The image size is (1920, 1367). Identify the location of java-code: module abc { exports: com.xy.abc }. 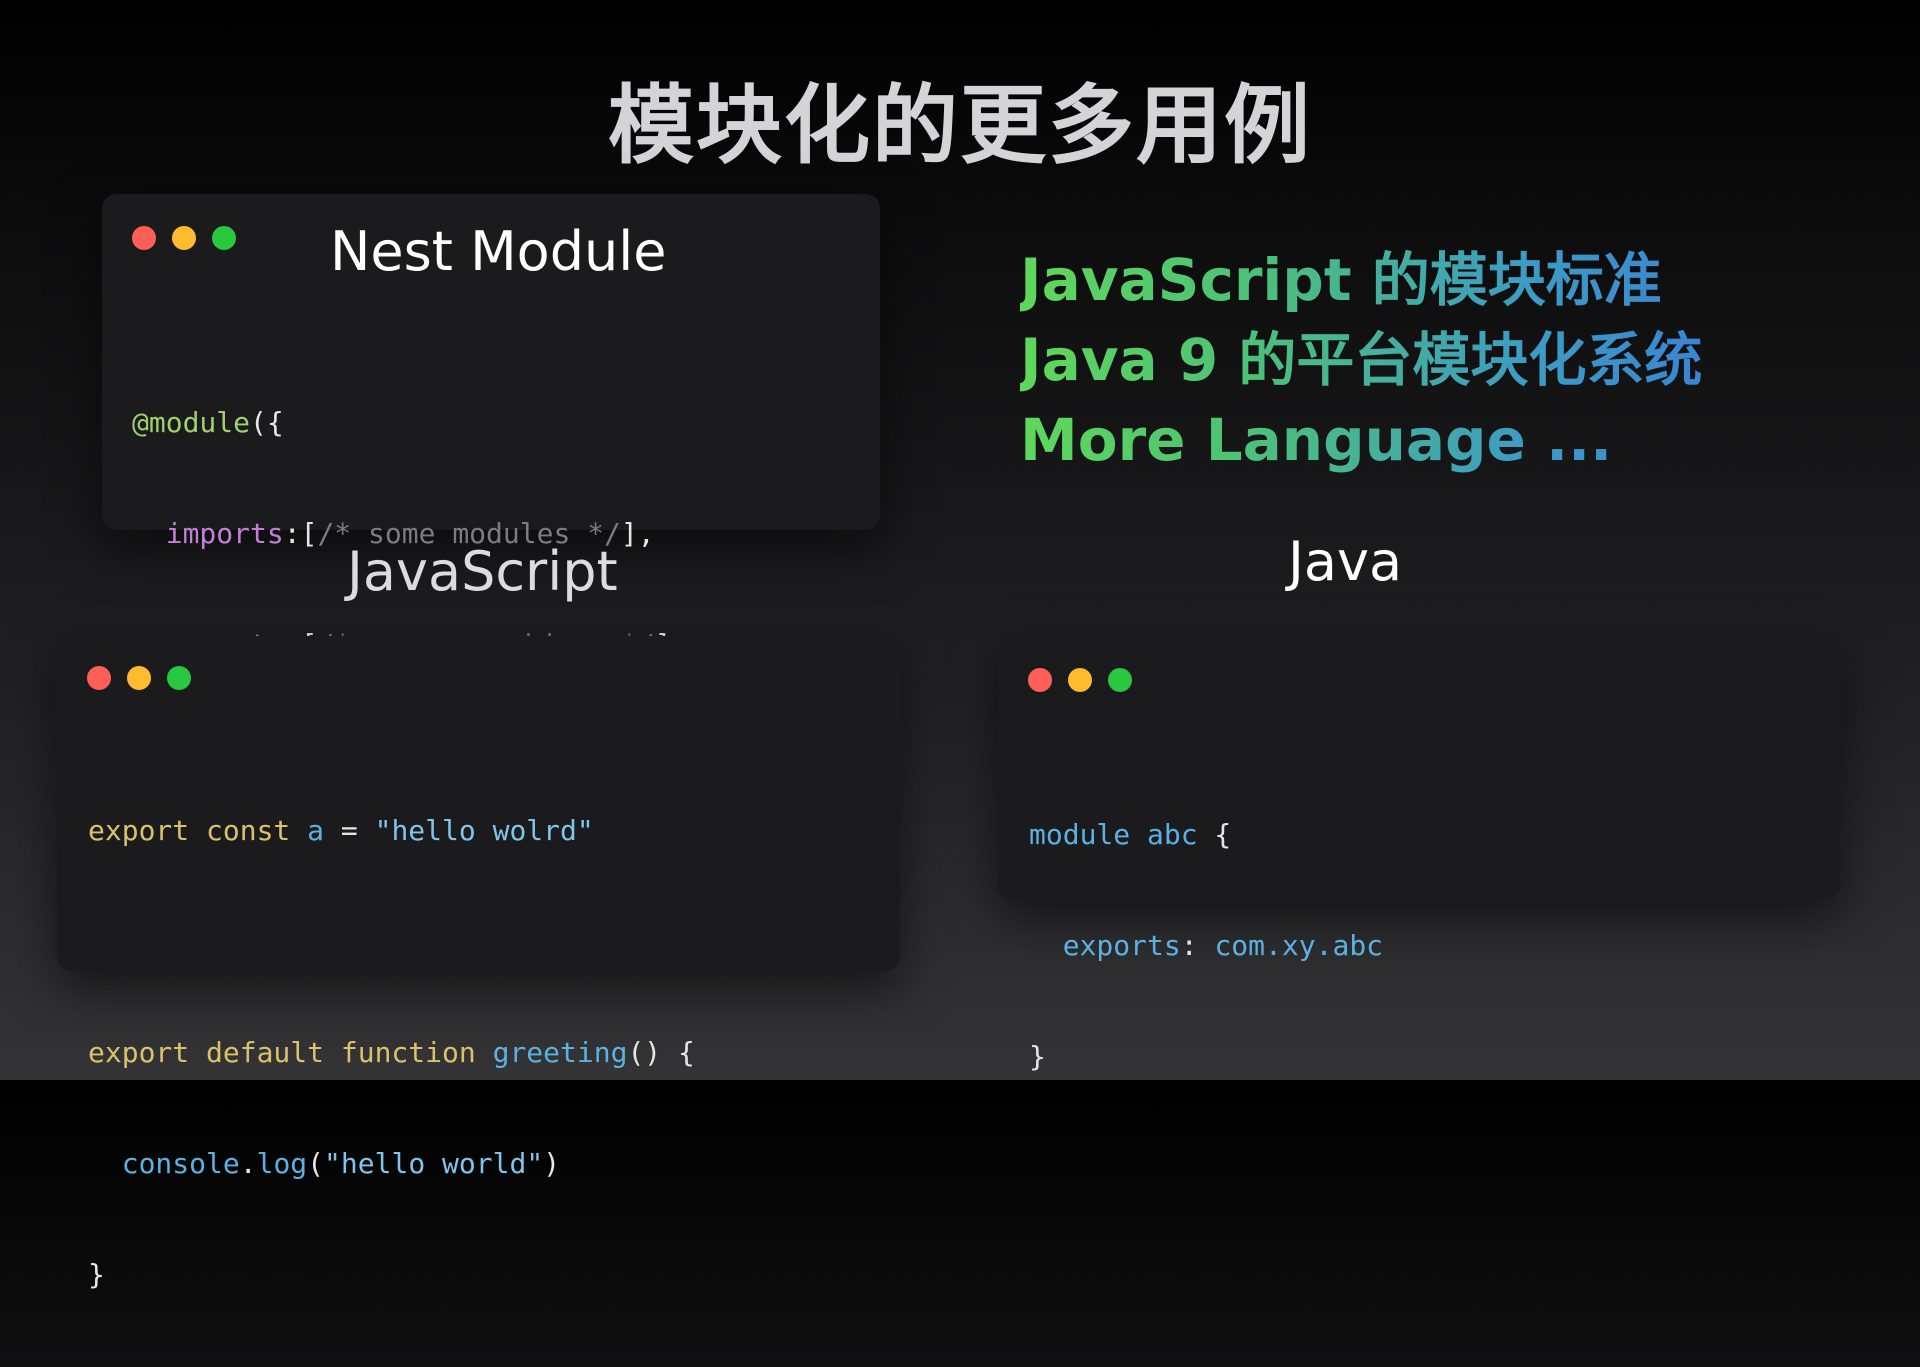
(1206, 945).